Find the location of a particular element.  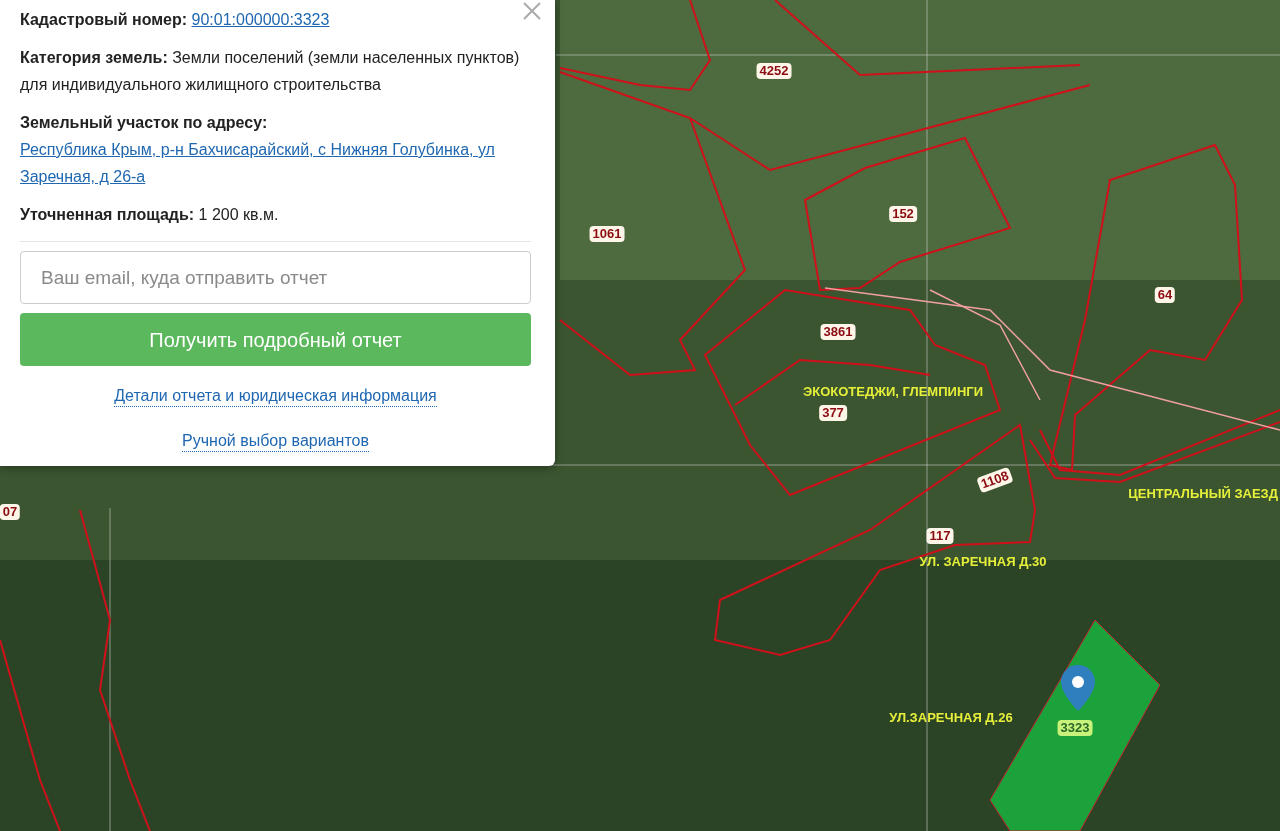

parcel-number: 117 is located at coordinates (940, 536).